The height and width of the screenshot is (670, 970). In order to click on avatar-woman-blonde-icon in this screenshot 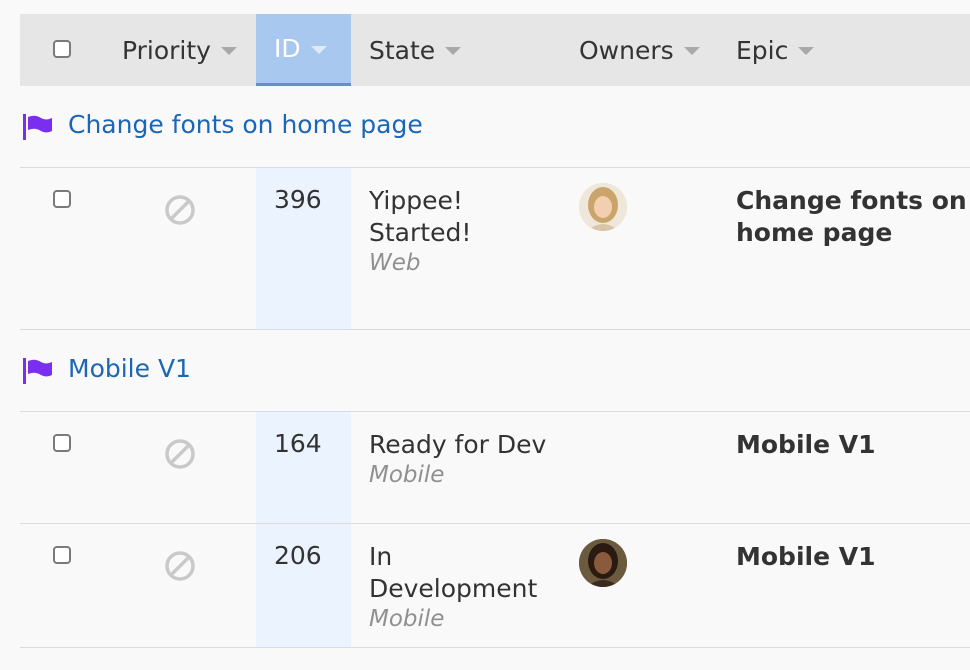, I will do `click(603, 207)`.